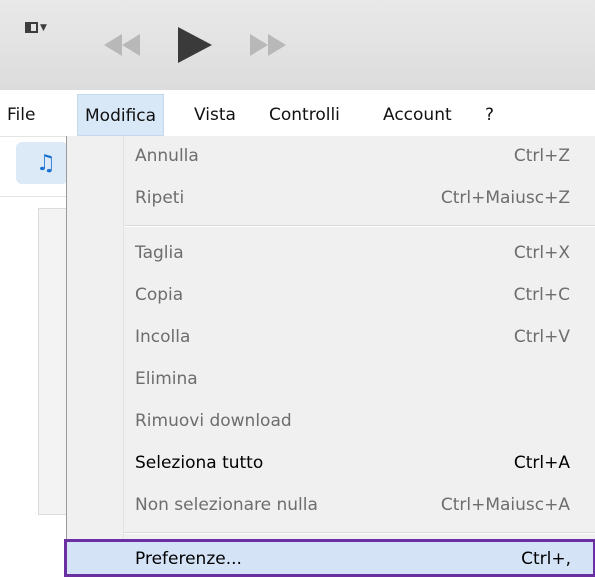 The image size is (595, 577). I want to click on menu-item-label: Taglia, so click(159, 253).